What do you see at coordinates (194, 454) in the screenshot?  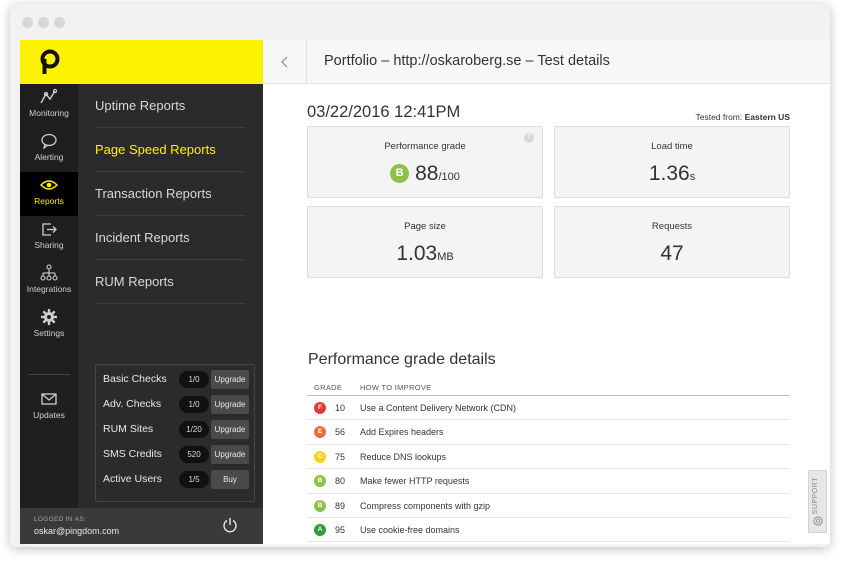 I see `quota-count: 520` at bounding box center [194, 454].